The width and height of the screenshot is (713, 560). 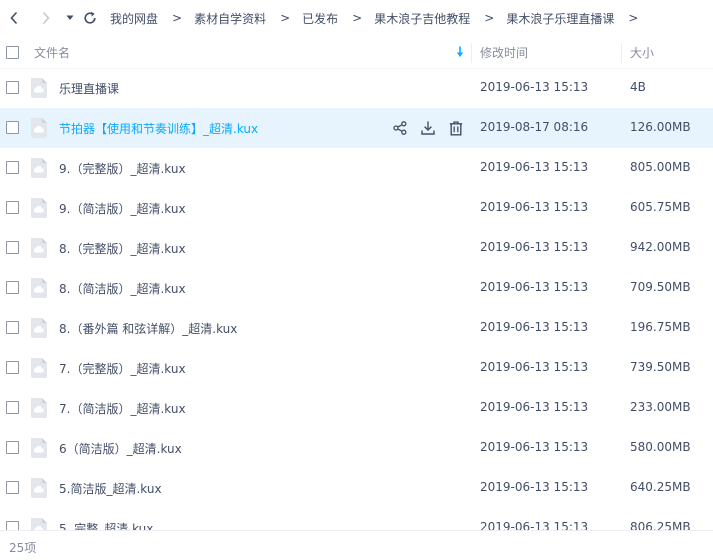 I want to click on file-row: 乐理直播课 2019-06-13 15:13 4B, so click(x=356, y=88).